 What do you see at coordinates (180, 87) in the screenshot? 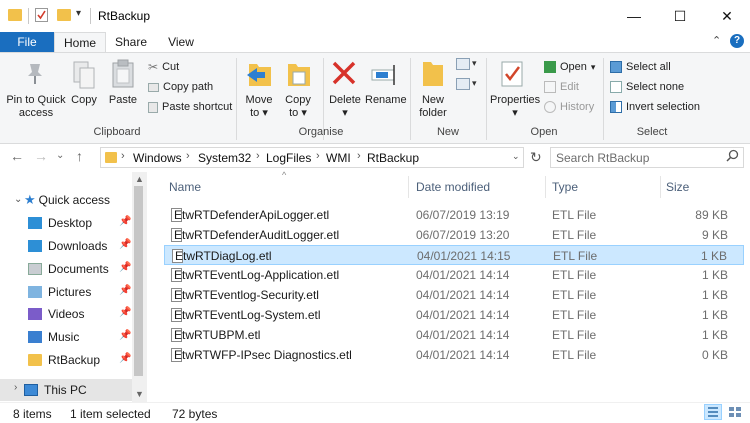
I see `copy-path-button: Copy path` at bounding box center [180, 87].